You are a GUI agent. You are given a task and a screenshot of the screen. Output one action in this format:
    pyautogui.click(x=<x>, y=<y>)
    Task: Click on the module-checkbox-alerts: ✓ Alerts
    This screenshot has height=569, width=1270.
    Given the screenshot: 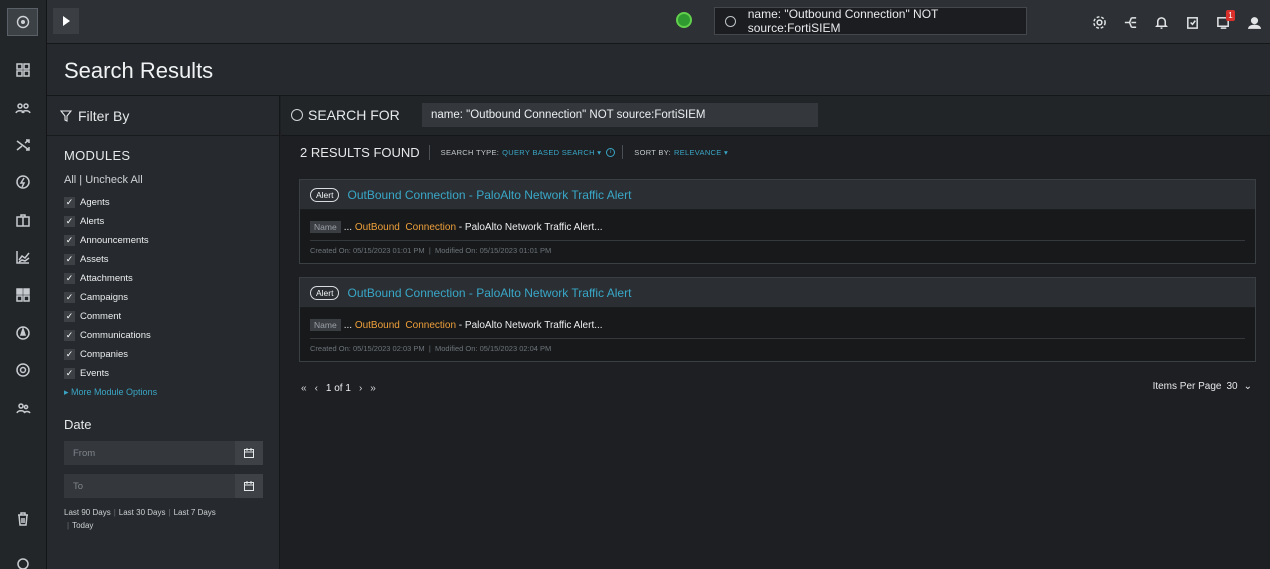 What is the action you would take?
    pyautogui.click(x=171, y=221)
    